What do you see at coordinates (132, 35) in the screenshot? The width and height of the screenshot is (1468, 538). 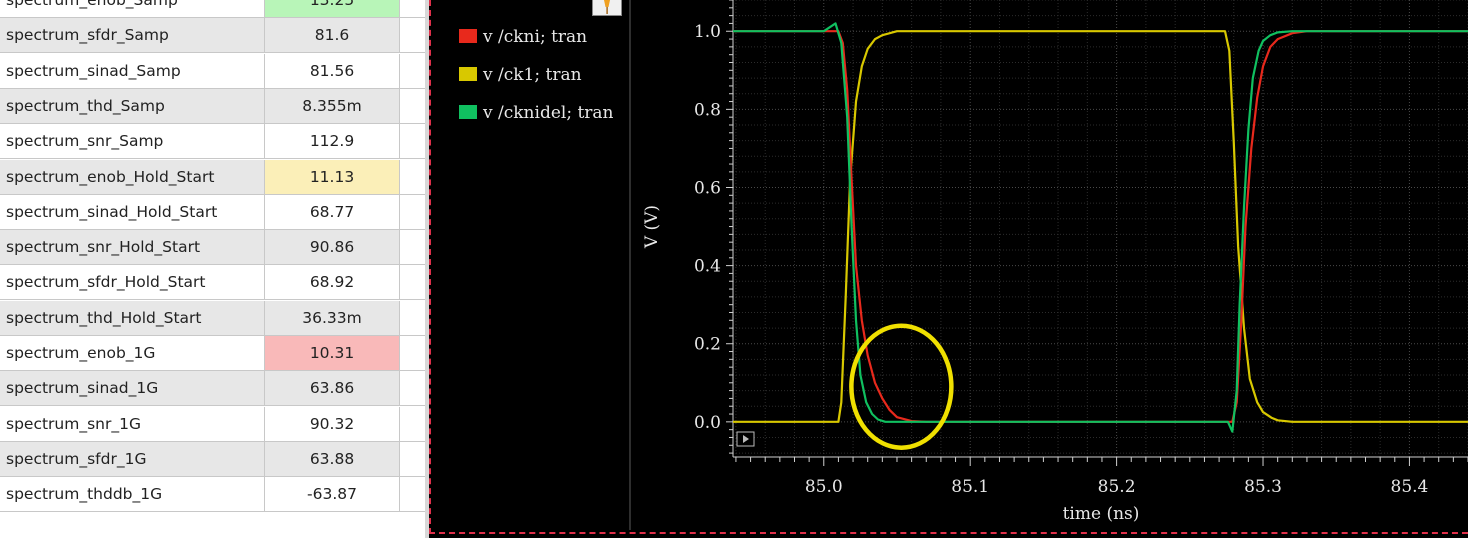 I see `output-name-cell: spectrum_sfdr_Samp` at bounding box center [132, 35].